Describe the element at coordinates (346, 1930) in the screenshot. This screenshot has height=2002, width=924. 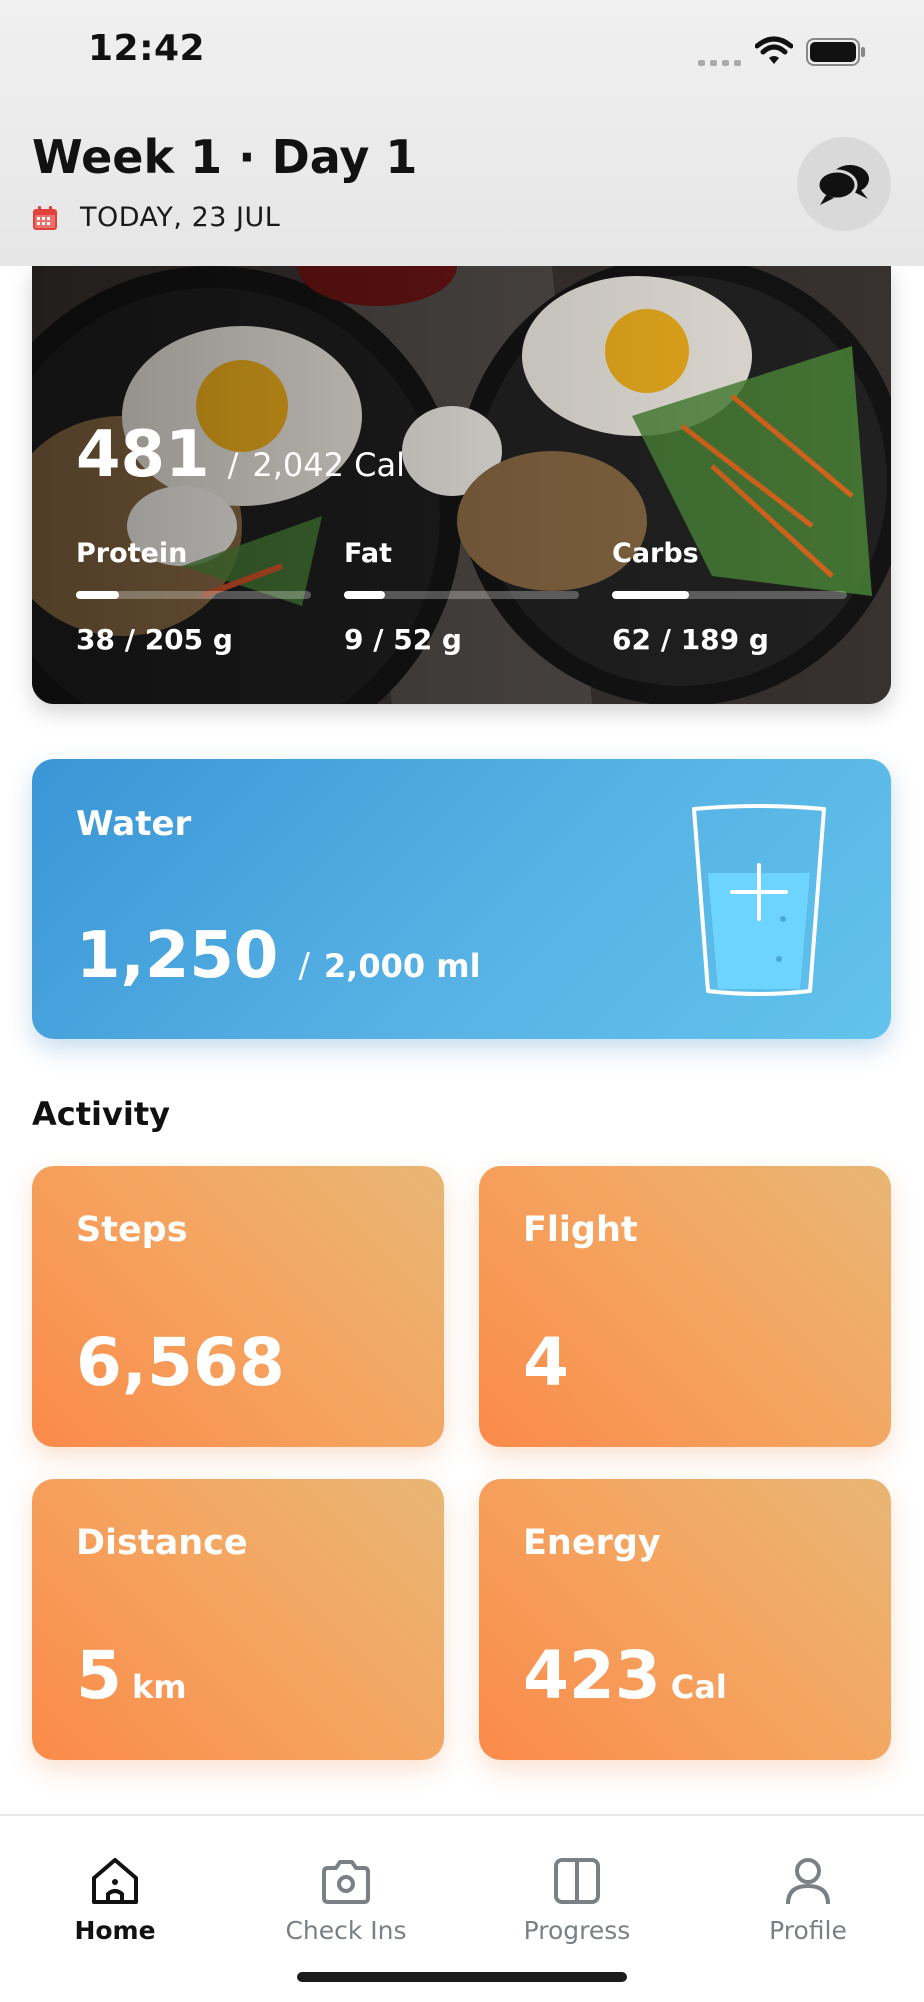
I see `tab-label: Check Ins` at that location.